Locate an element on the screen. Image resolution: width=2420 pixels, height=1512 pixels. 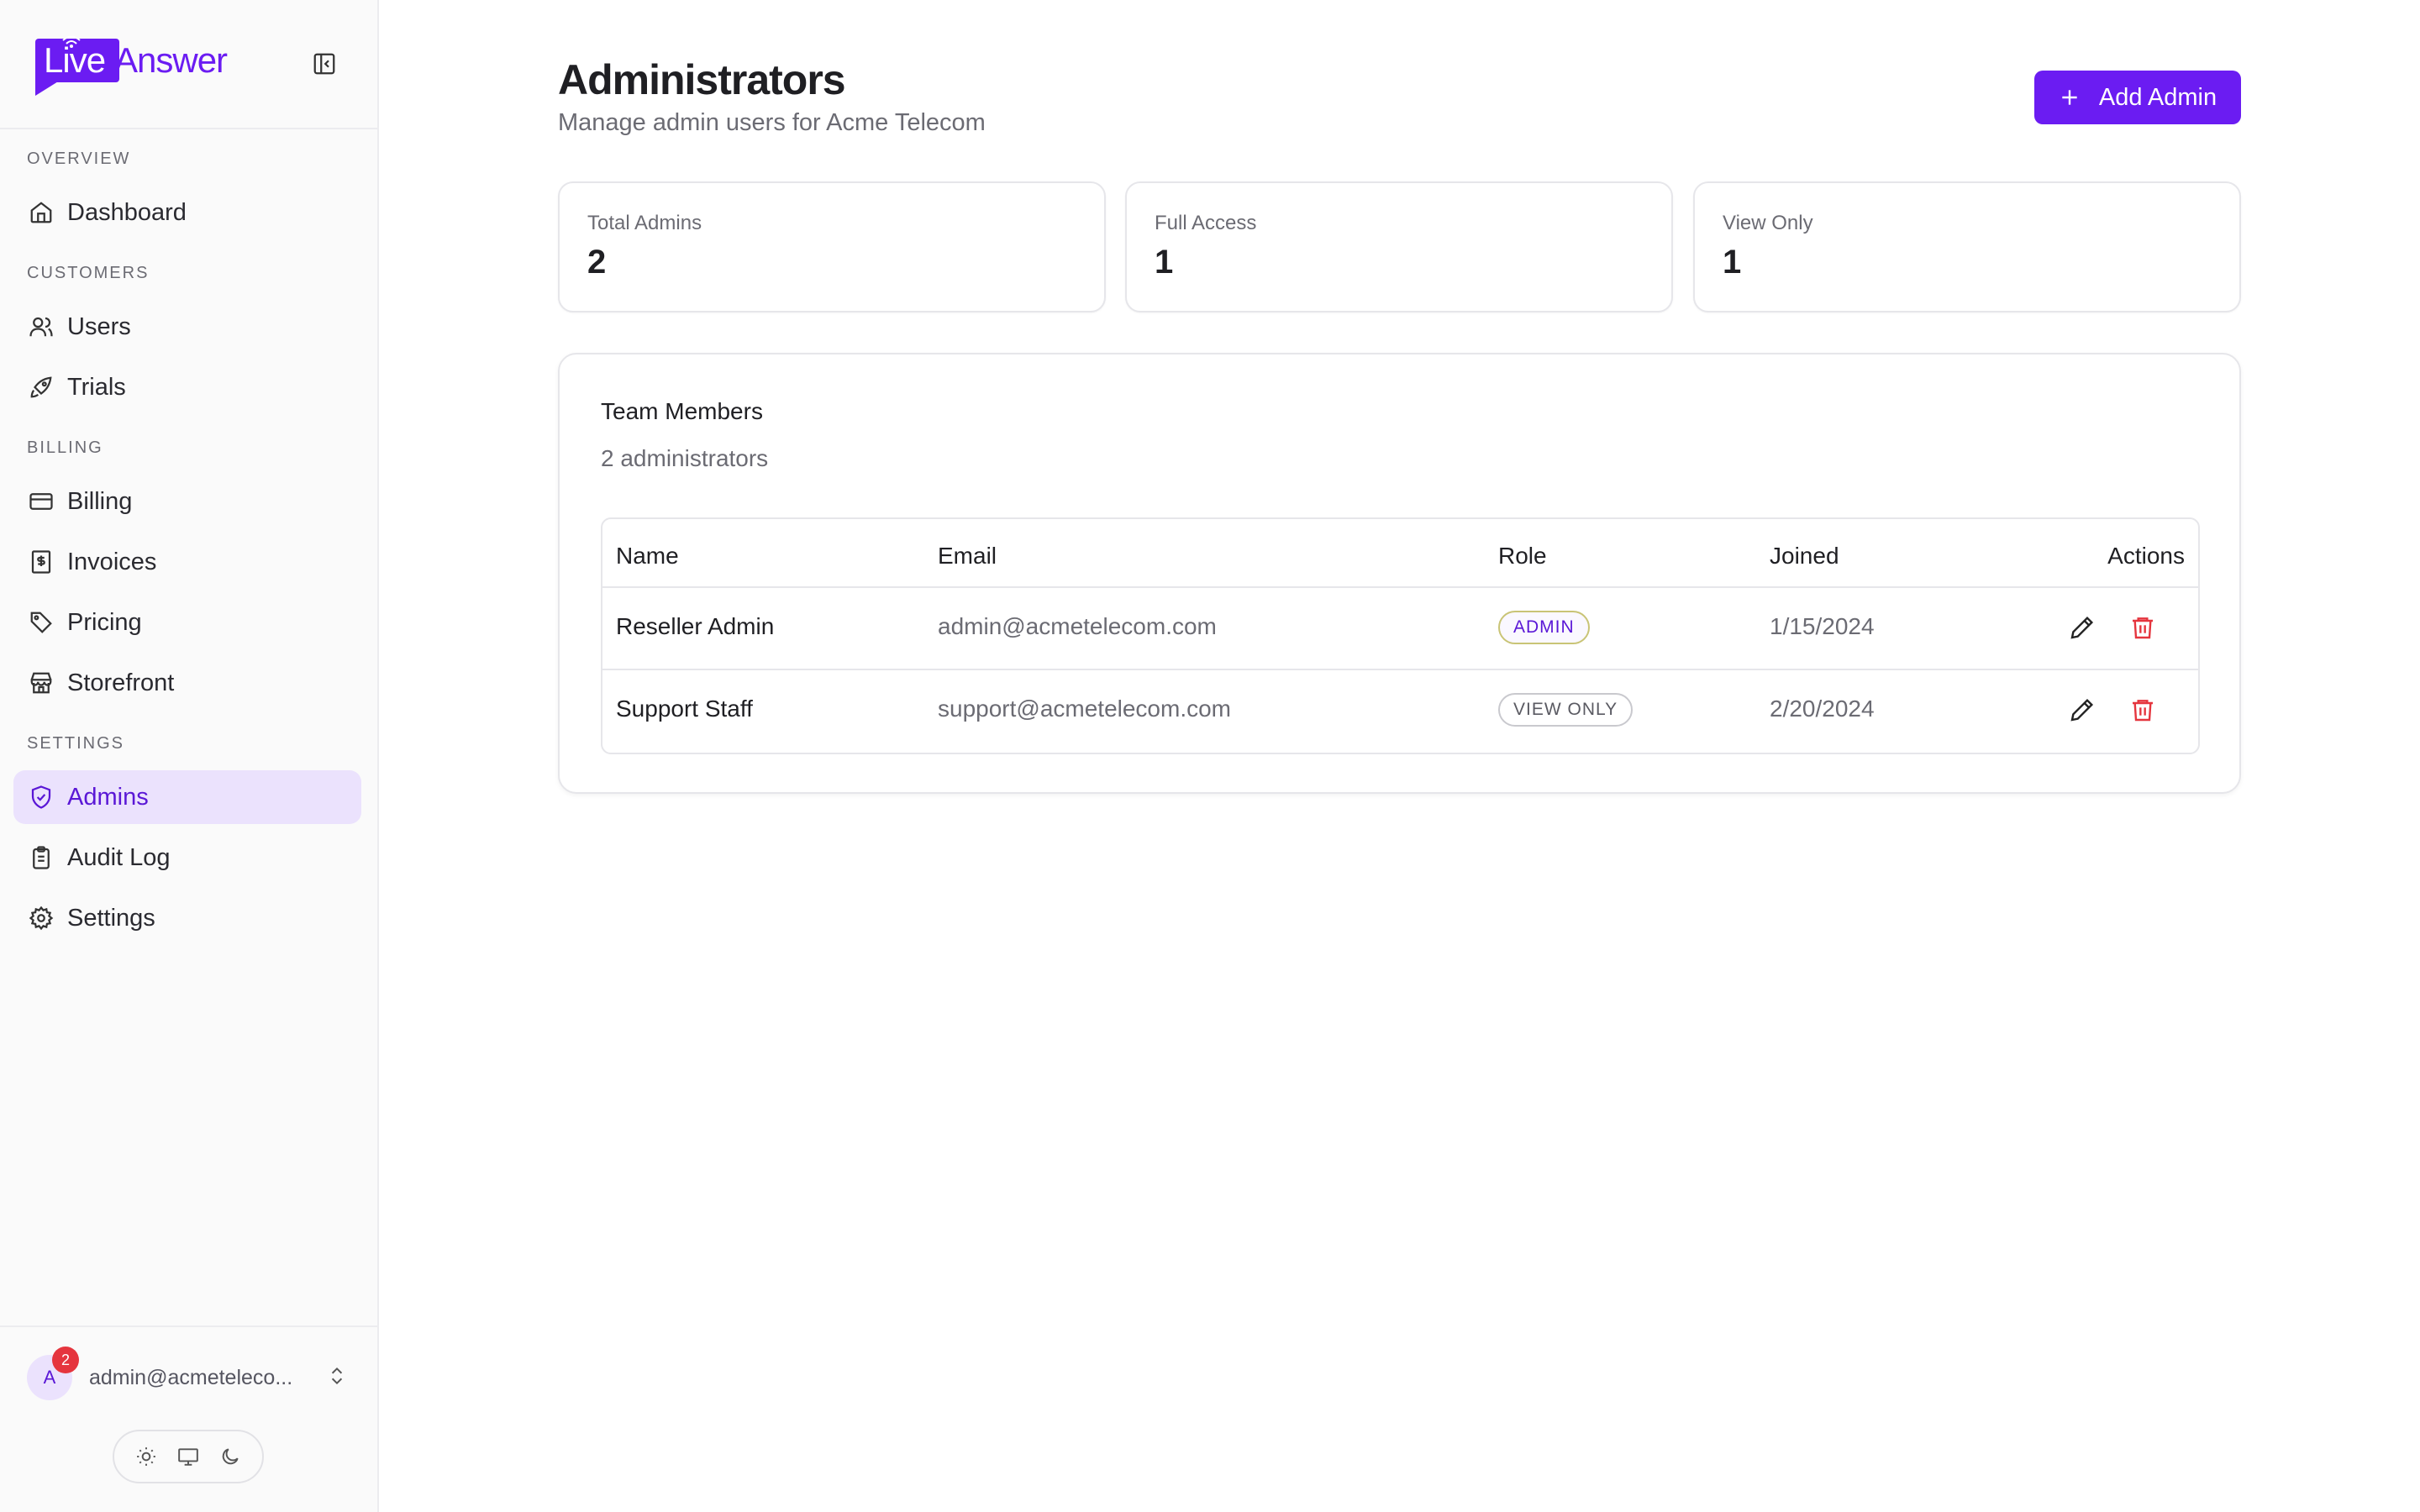
home-icon is located at coordinates (41, 212).